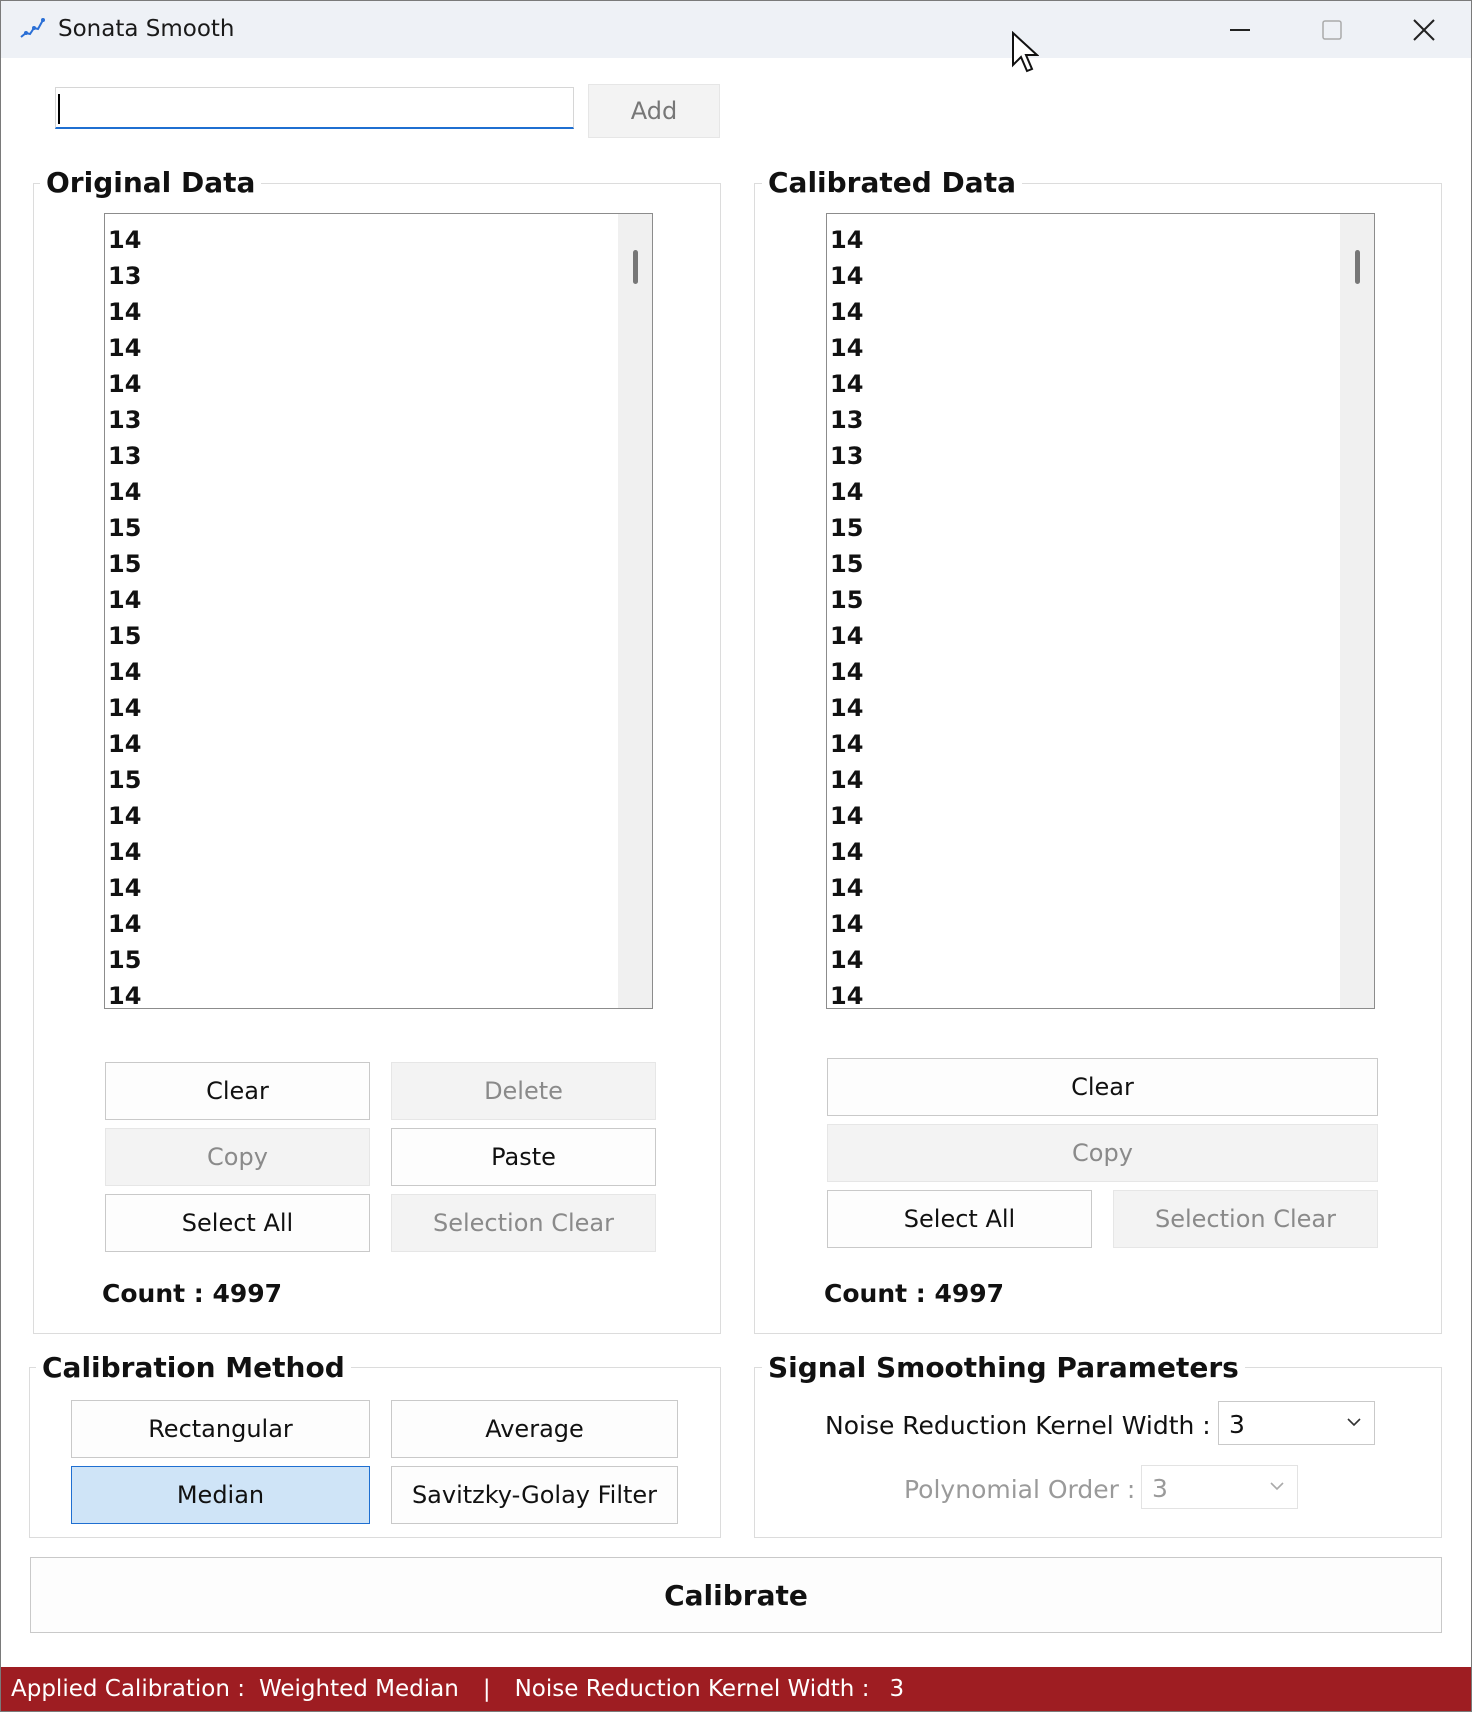 This screenshot has width=1472, height=1712. I want to click on minimize-button, so click(1240, 29).